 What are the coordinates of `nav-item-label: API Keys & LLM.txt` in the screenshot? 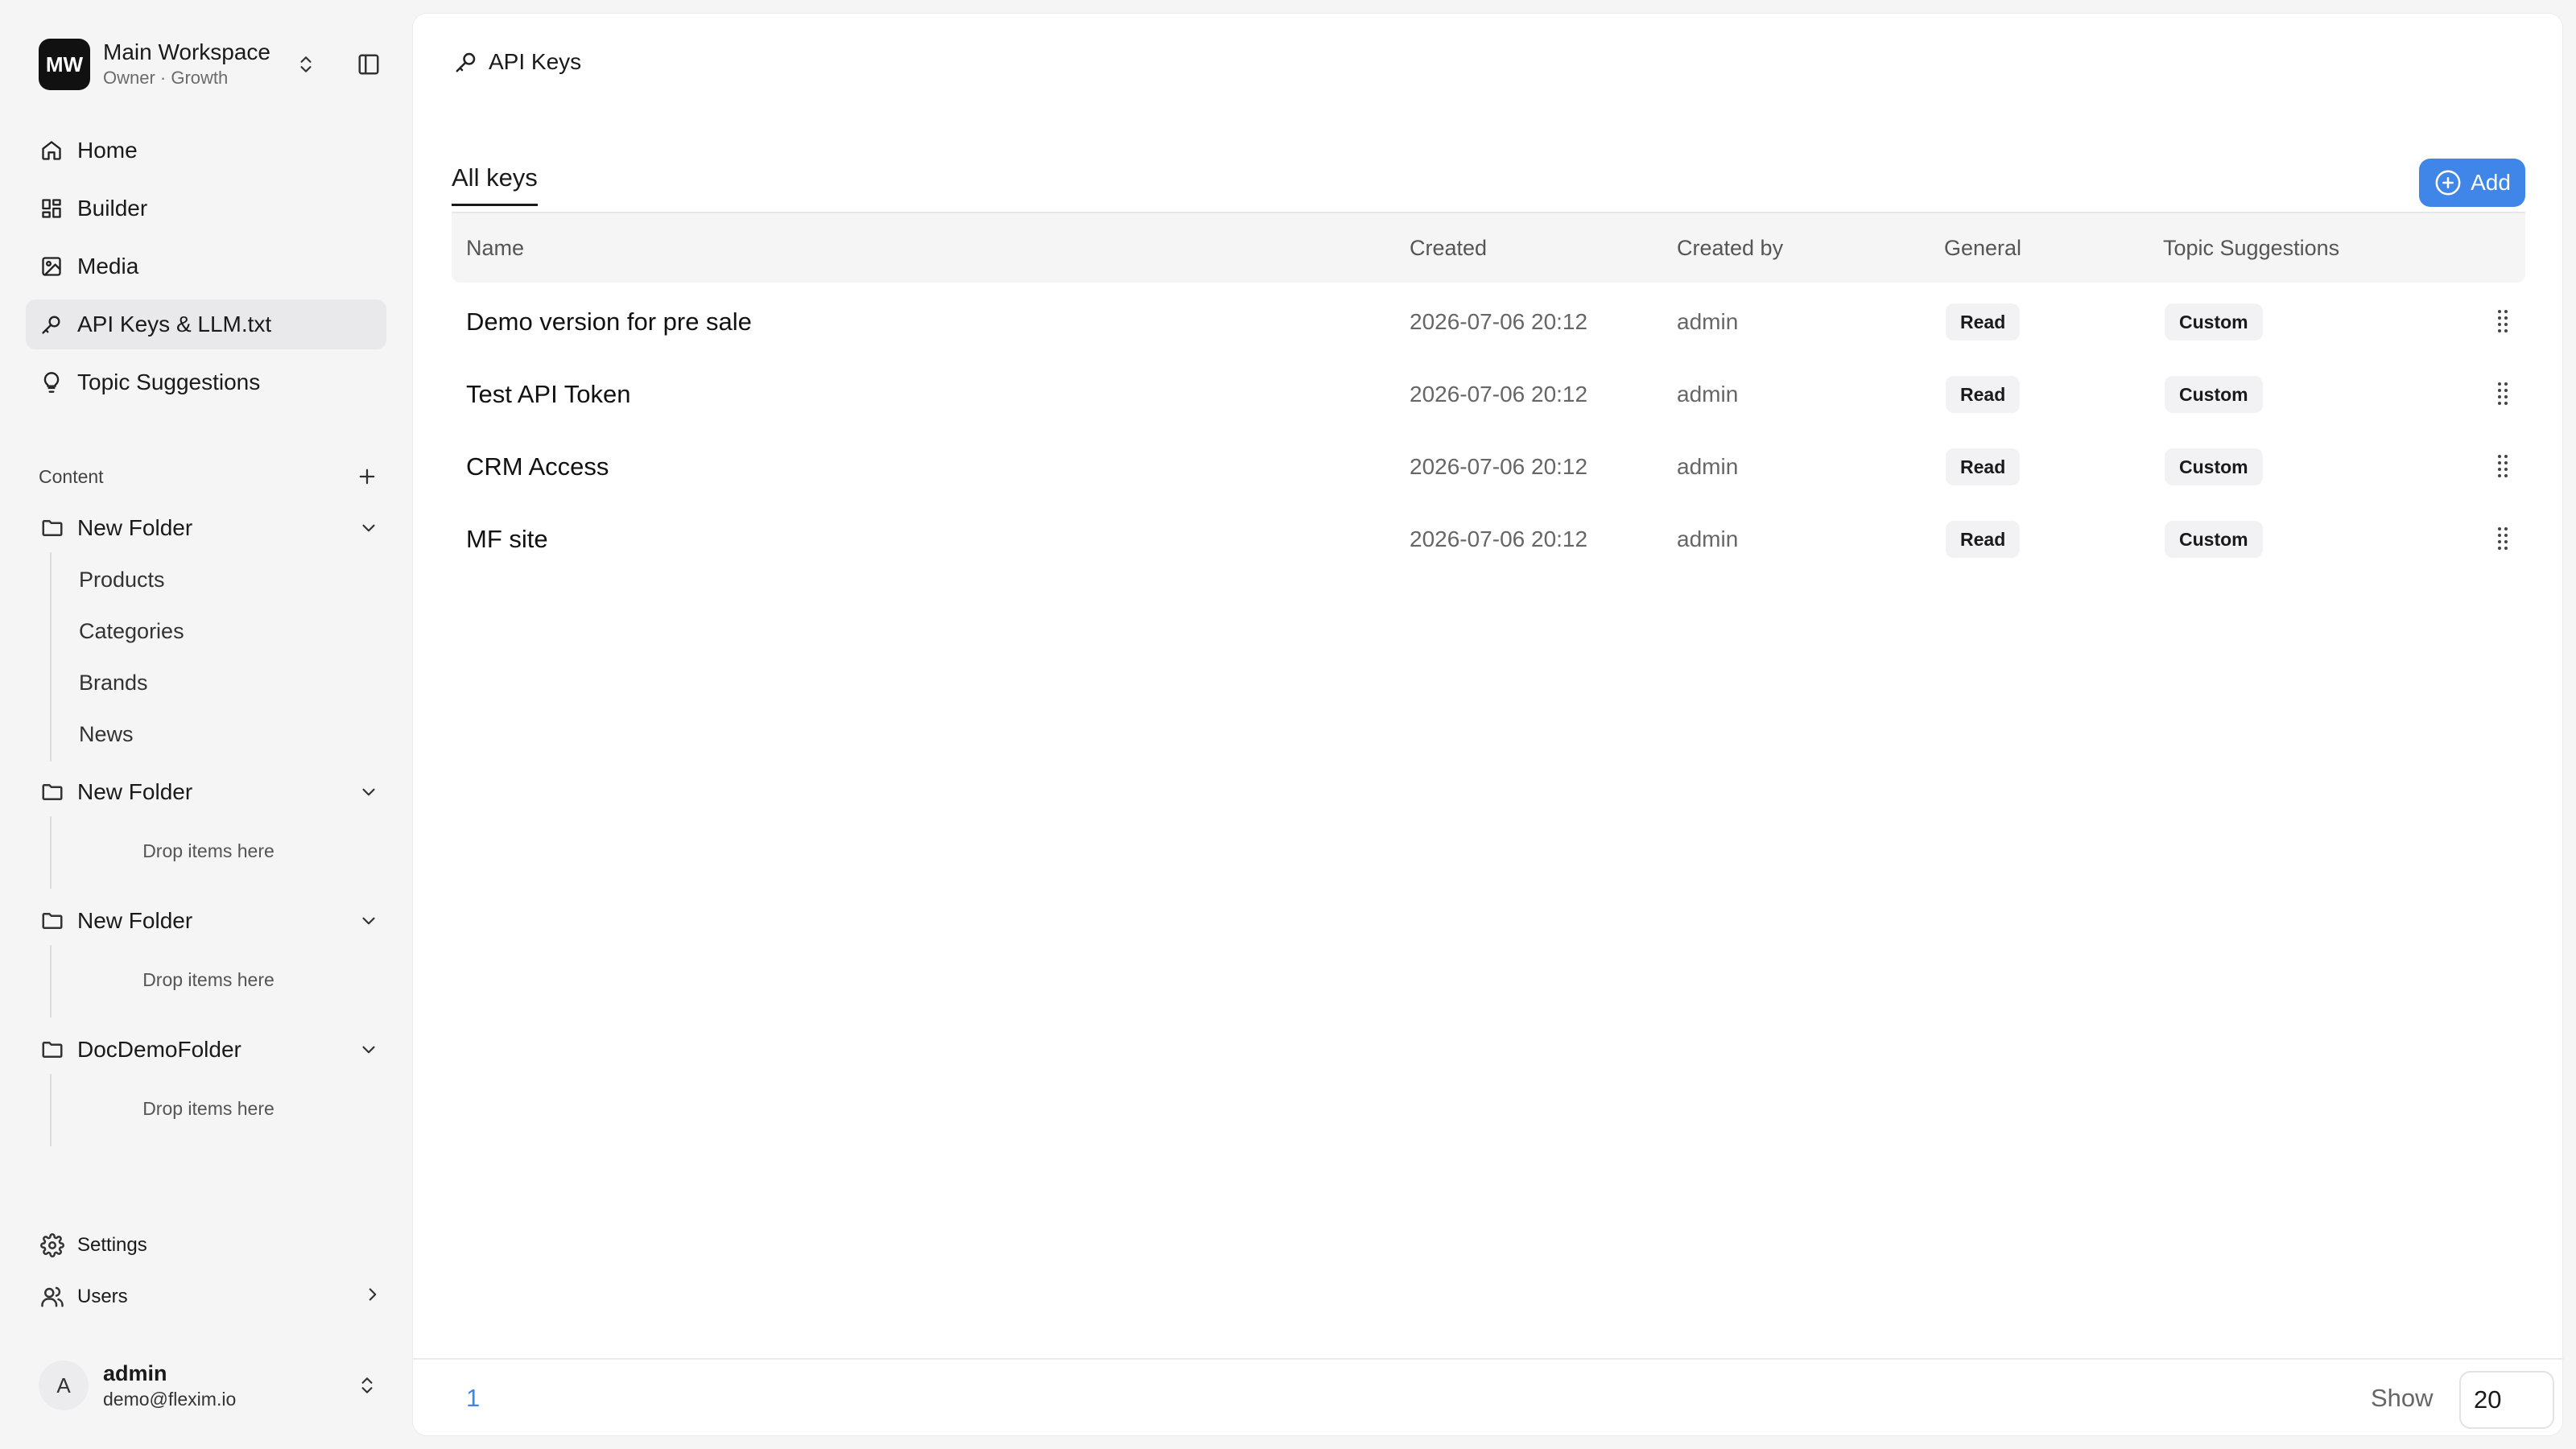 It's located at (174, 324).